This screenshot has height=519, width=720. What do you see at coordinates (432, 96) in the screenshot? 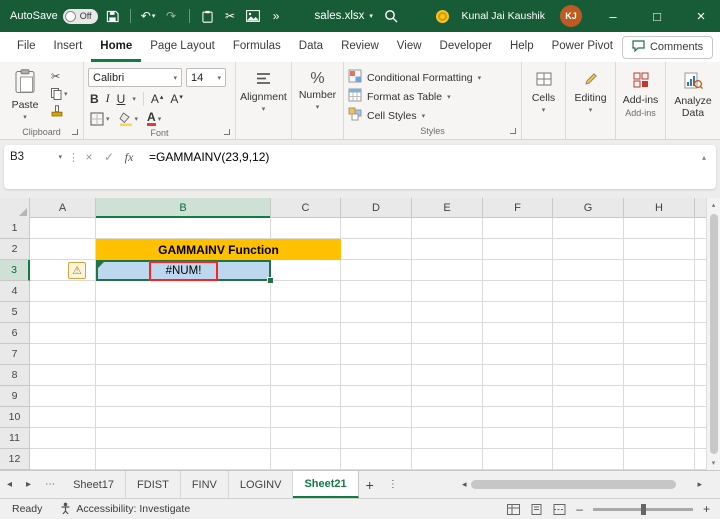
I see `format-as-table-button: Format as Table ▾` at bounding box center [432, 96].